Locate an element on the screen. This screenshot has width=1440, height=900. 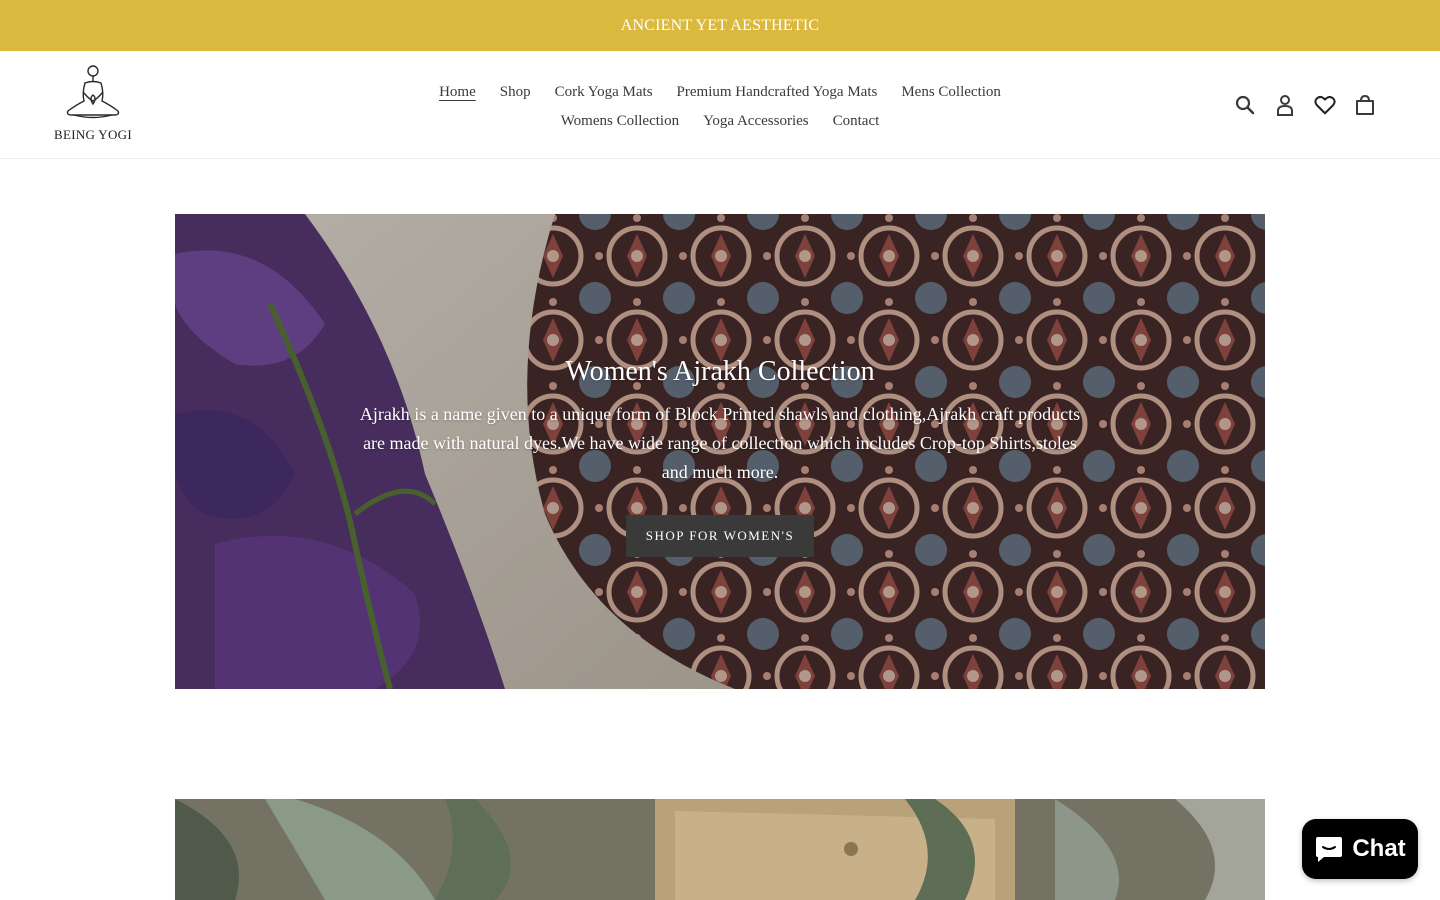
second-banner-image is located at coordinates (720, 849).